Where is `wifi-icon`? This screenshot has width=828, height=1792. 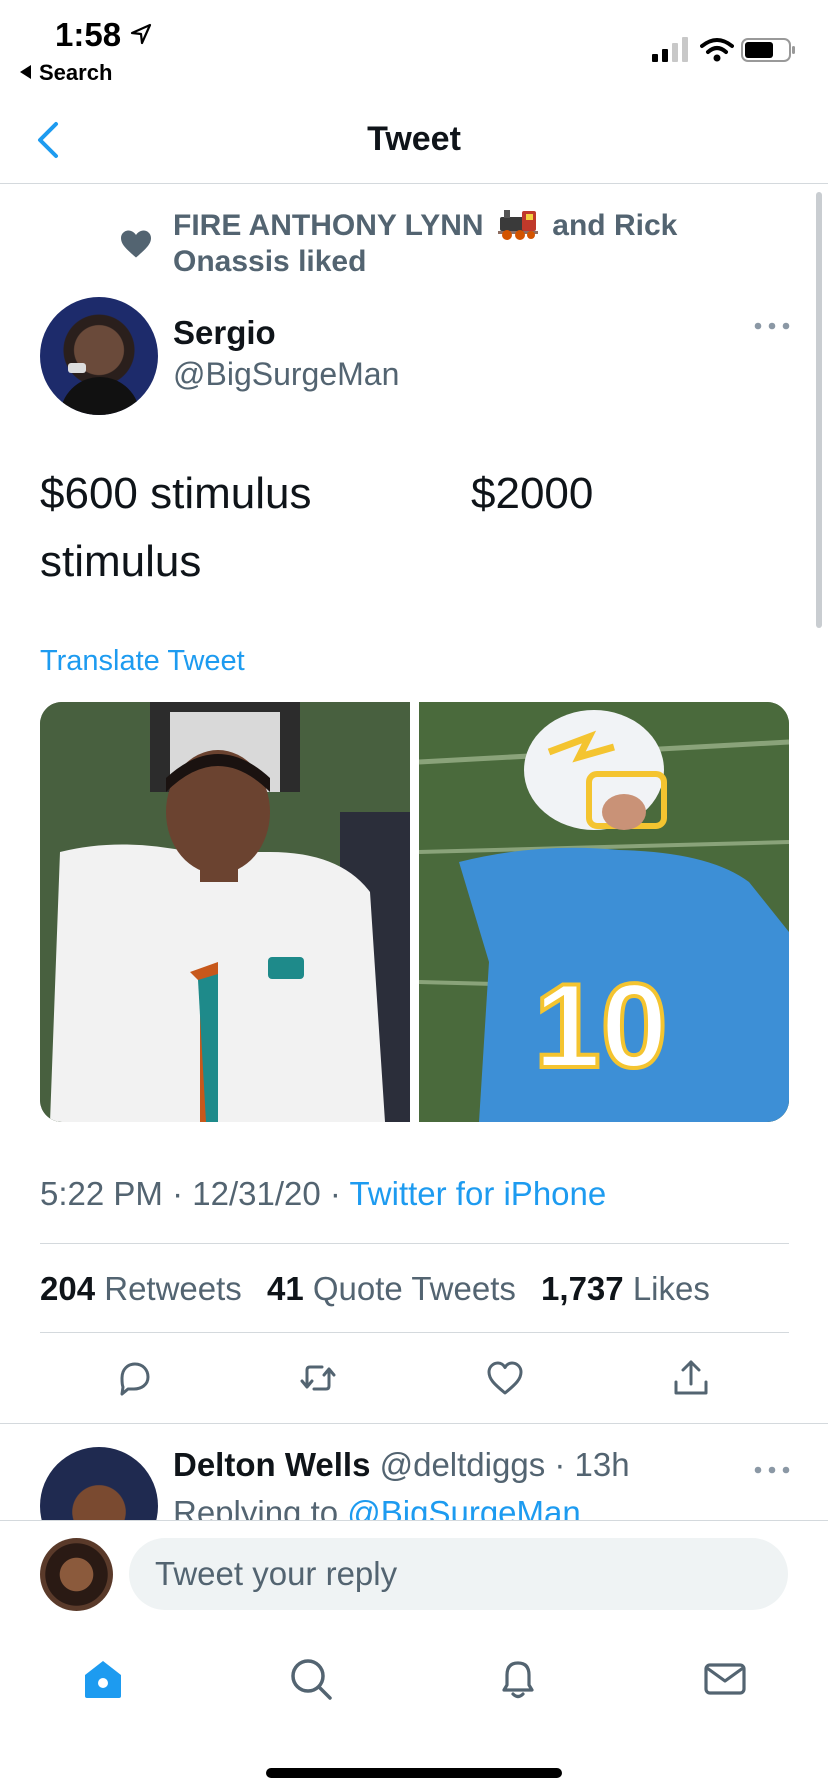 wifi-icon is located at coordinates (717, 50).